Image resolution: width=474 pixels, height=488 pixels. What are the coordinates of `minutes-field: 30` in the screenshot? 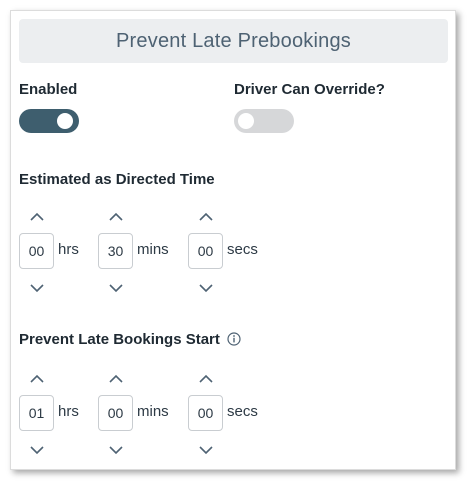 It's located at (115, 251).